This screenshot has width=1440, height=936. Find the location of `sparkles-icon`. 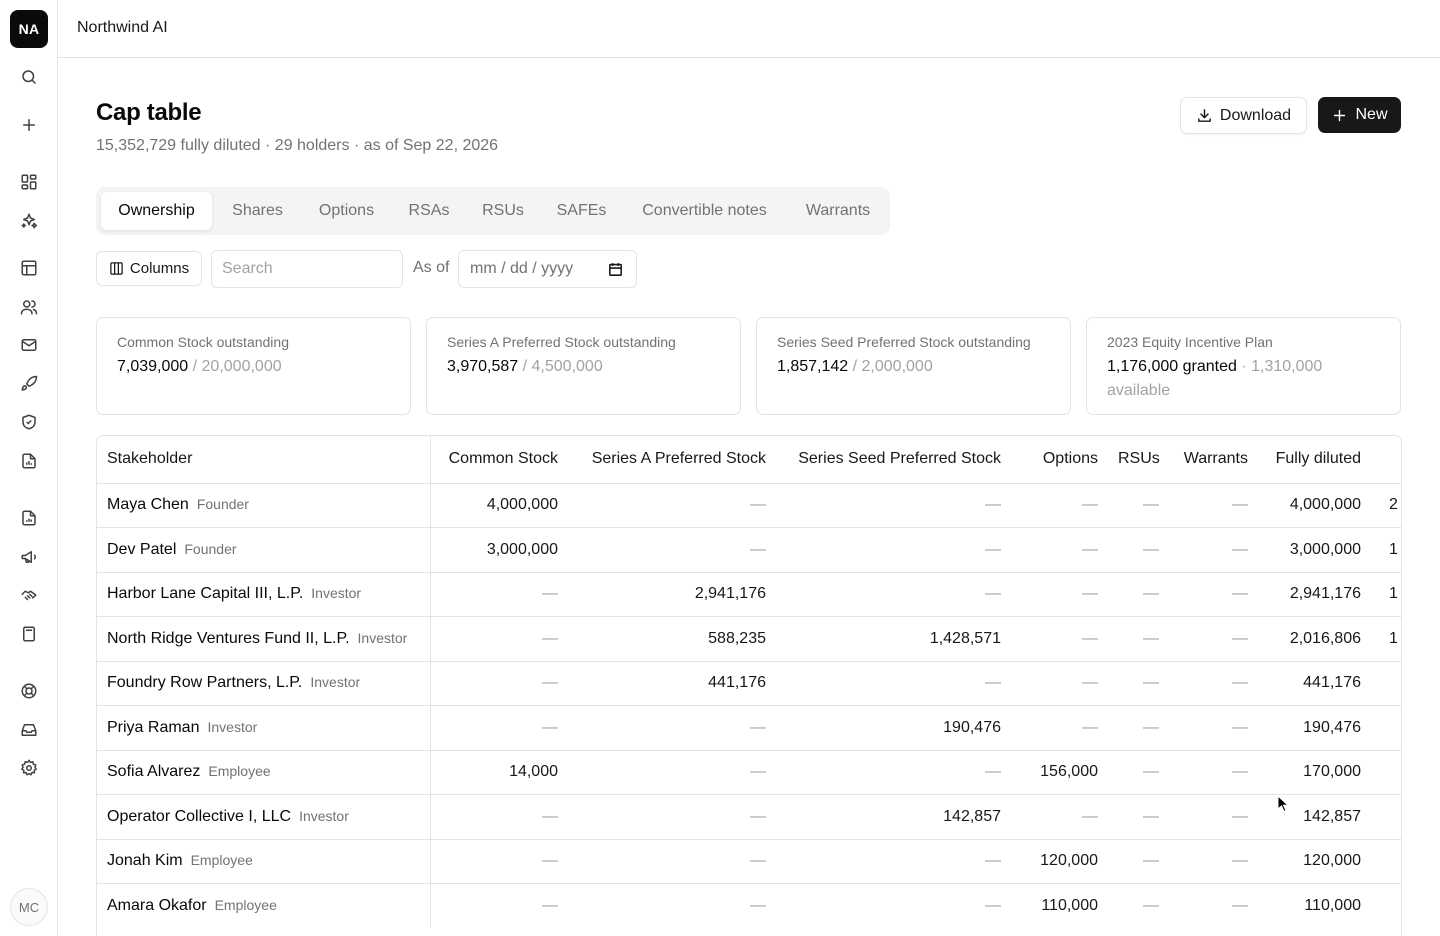

sparkles-icon is located at coordinates (29, 221).